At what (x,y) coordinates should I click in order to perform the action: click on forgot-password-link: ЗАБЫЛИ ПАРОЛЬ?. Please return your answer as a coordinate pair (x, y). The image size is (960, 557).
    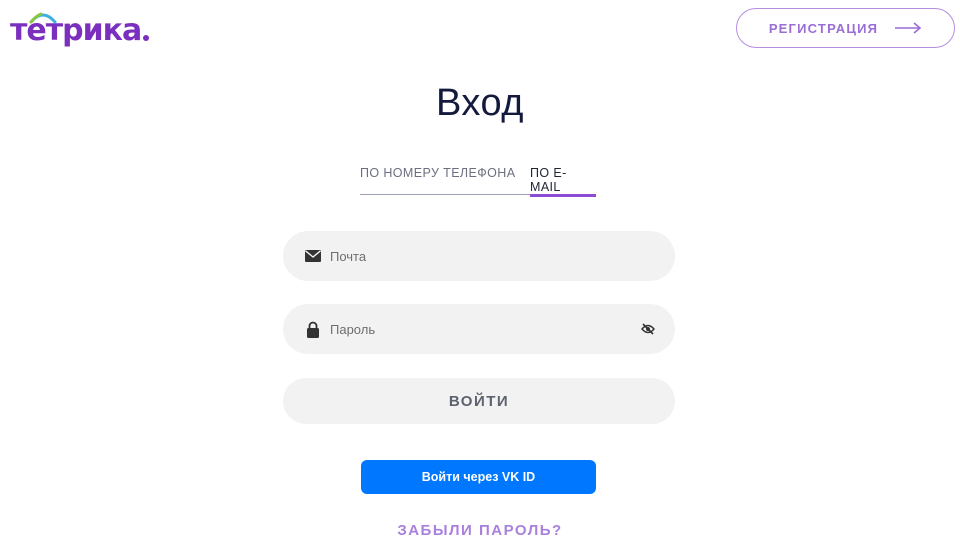
    Looking at the image, I should click on (480, 530).